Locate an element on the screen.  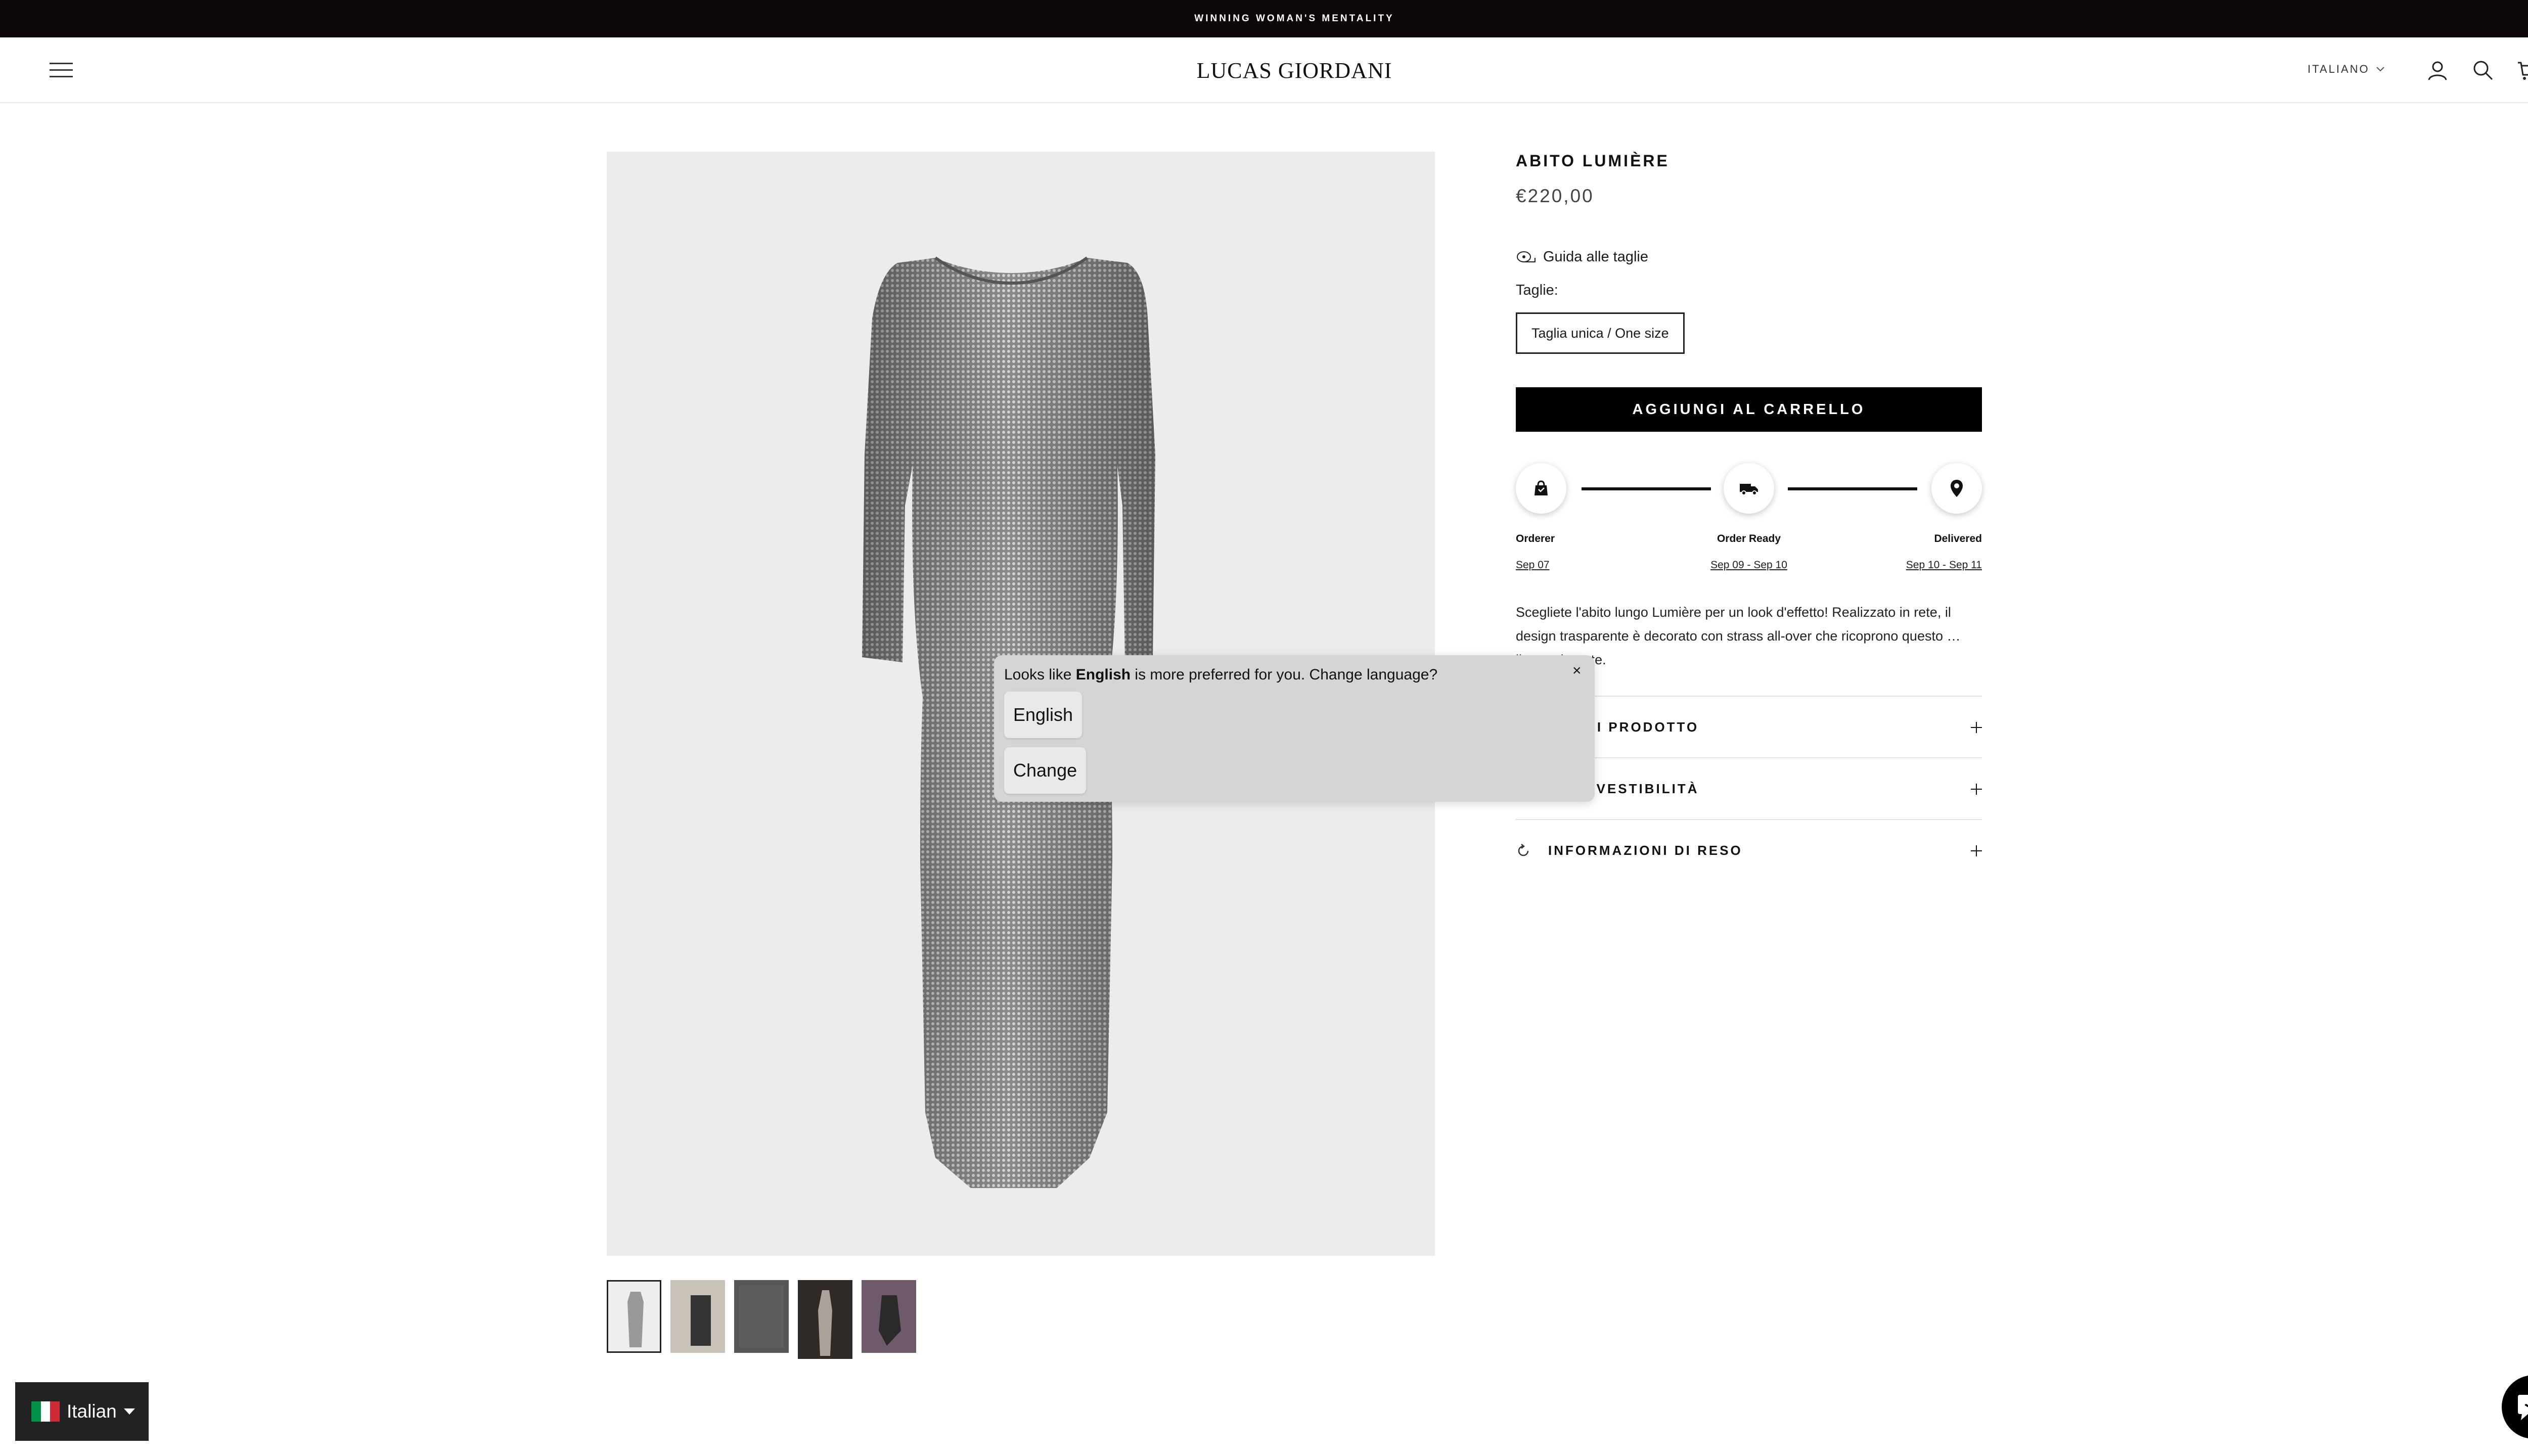
popup-message-prefix: Looks like is located at coordinates (1040, 674).